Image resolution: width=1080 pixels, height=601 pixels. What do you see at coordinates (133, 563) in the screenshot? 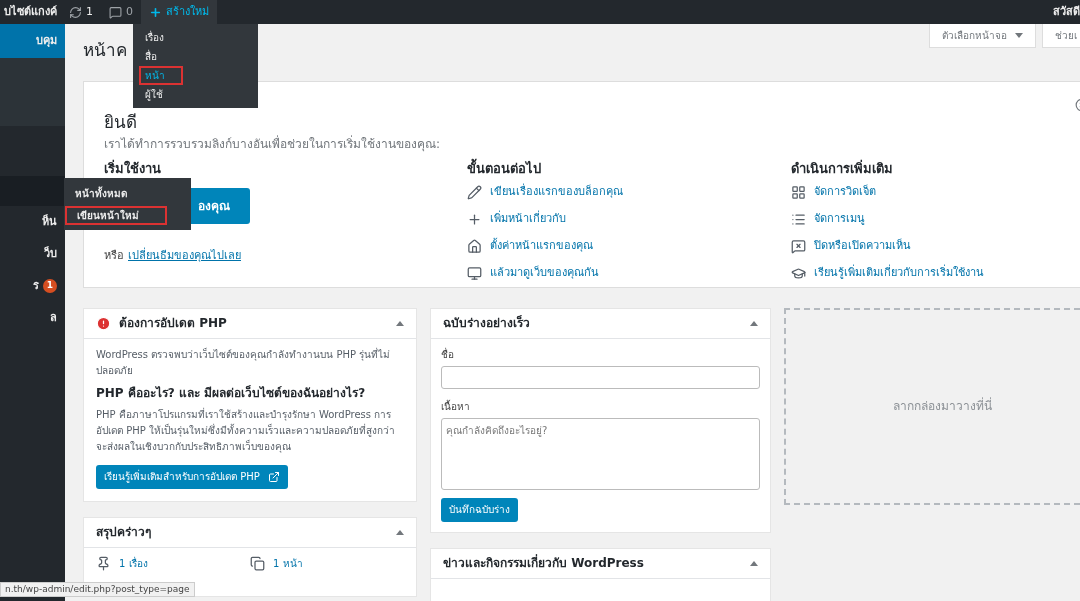
I see `glance-link: 1 เรื่อง` at bounding box center [133, 563].